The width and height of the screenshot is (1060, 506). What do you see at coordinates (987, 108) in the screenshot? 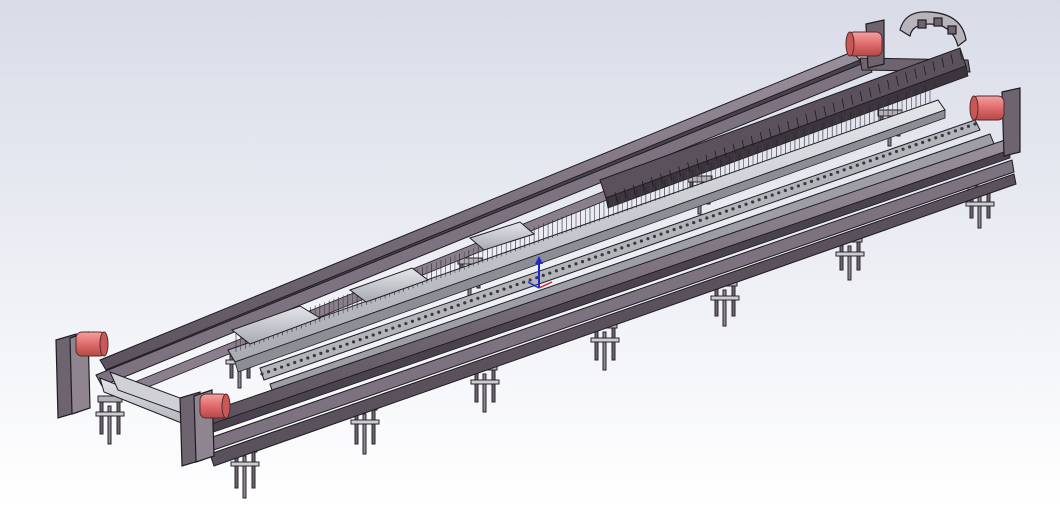
I see `motor-right` at bounding box center [987, 108].